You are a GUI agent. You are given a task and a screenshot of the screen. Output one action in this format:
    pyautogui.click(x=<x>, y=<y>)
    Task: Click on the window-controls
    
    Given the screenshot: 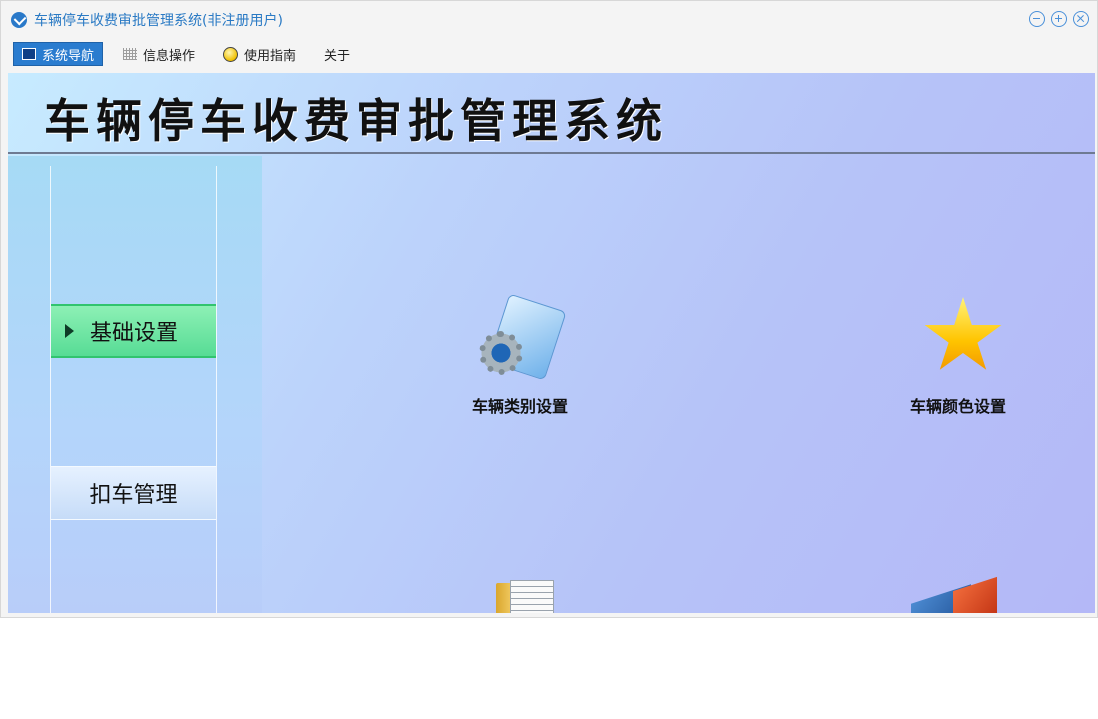 What is the action you would take?
    pyautogui.click(x=1059, y=19)
    